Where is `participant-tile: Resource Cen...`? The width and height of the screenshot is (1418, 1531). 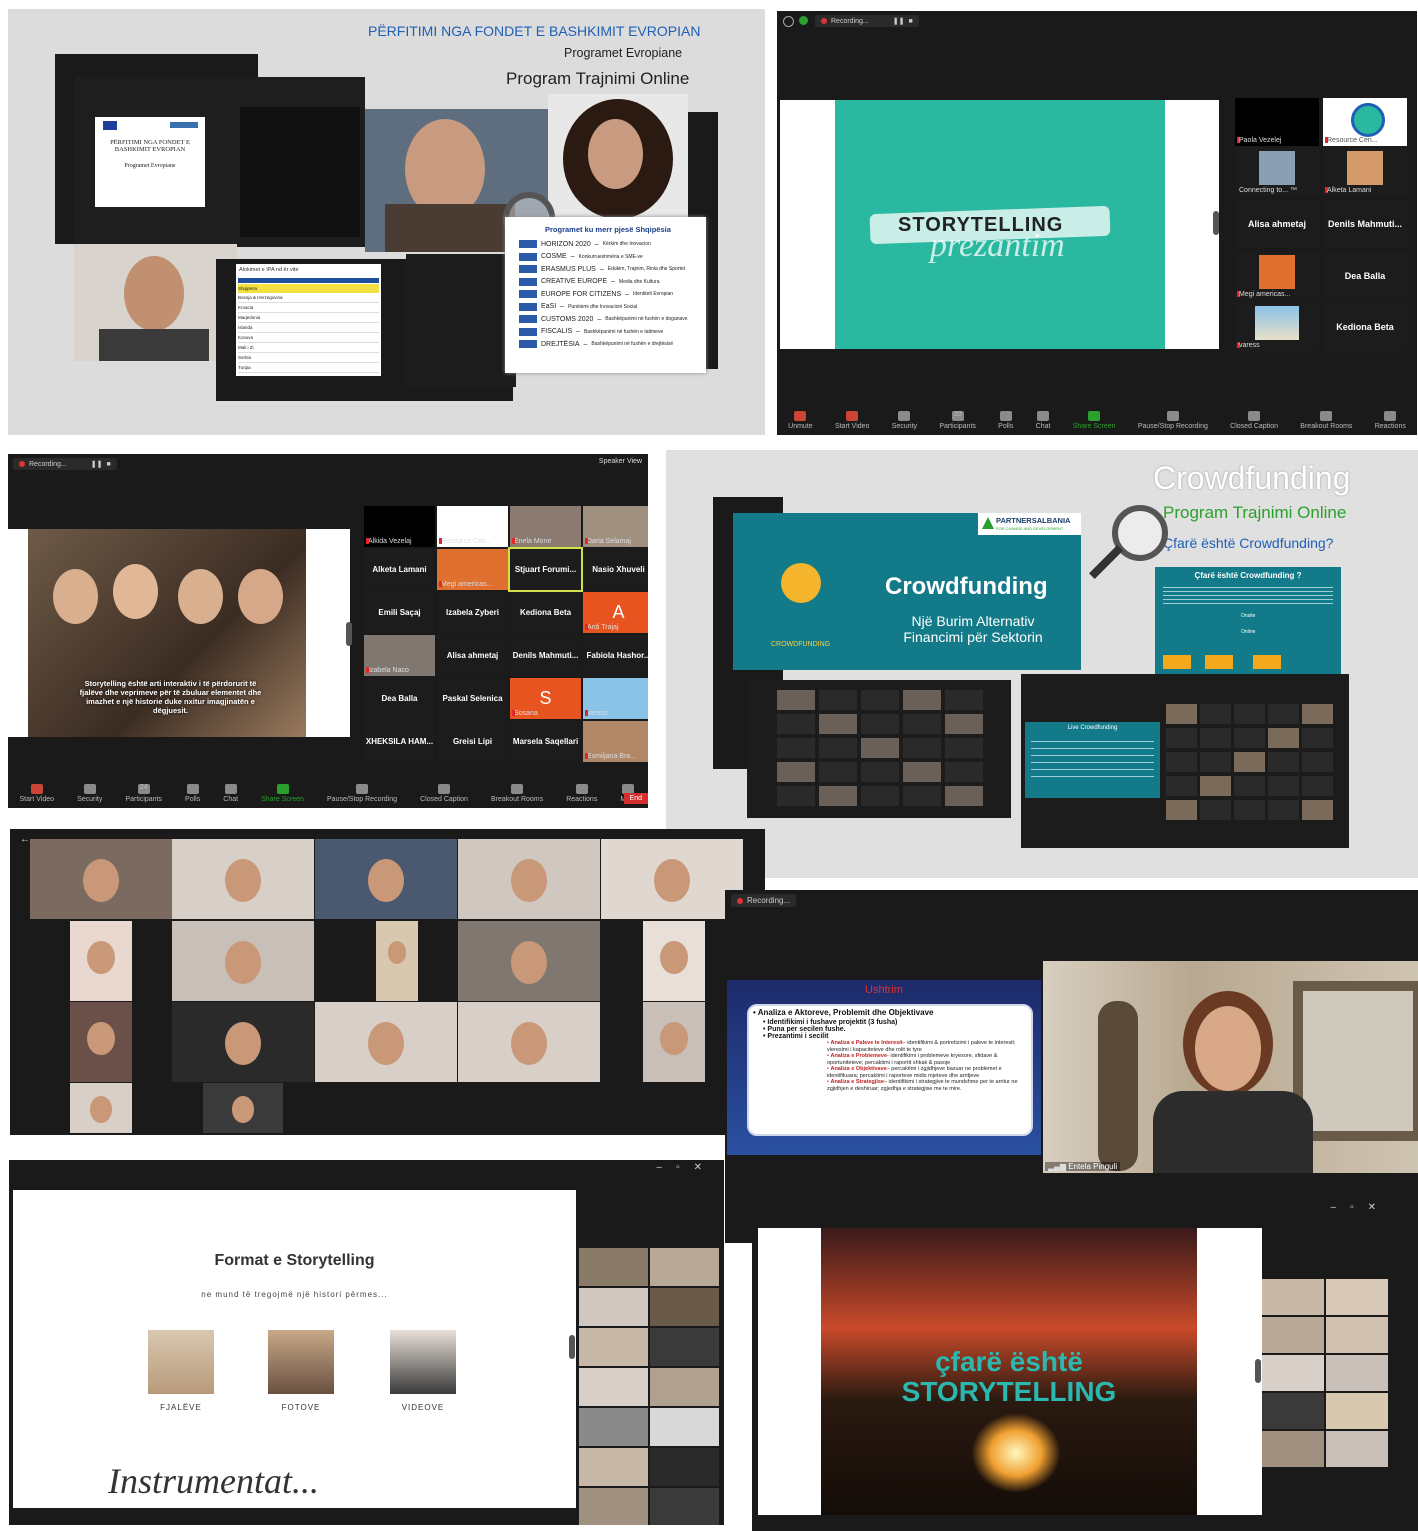
participant-tile: Resource Cen... is located at coordinates (472, 526).